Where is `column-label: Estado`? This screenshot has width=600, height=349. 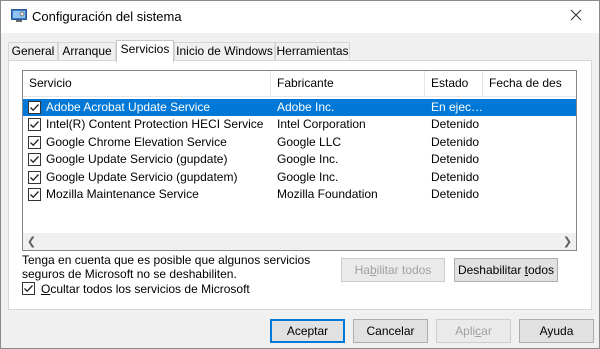
column-label: Estado is located at coordinates (450, 83).